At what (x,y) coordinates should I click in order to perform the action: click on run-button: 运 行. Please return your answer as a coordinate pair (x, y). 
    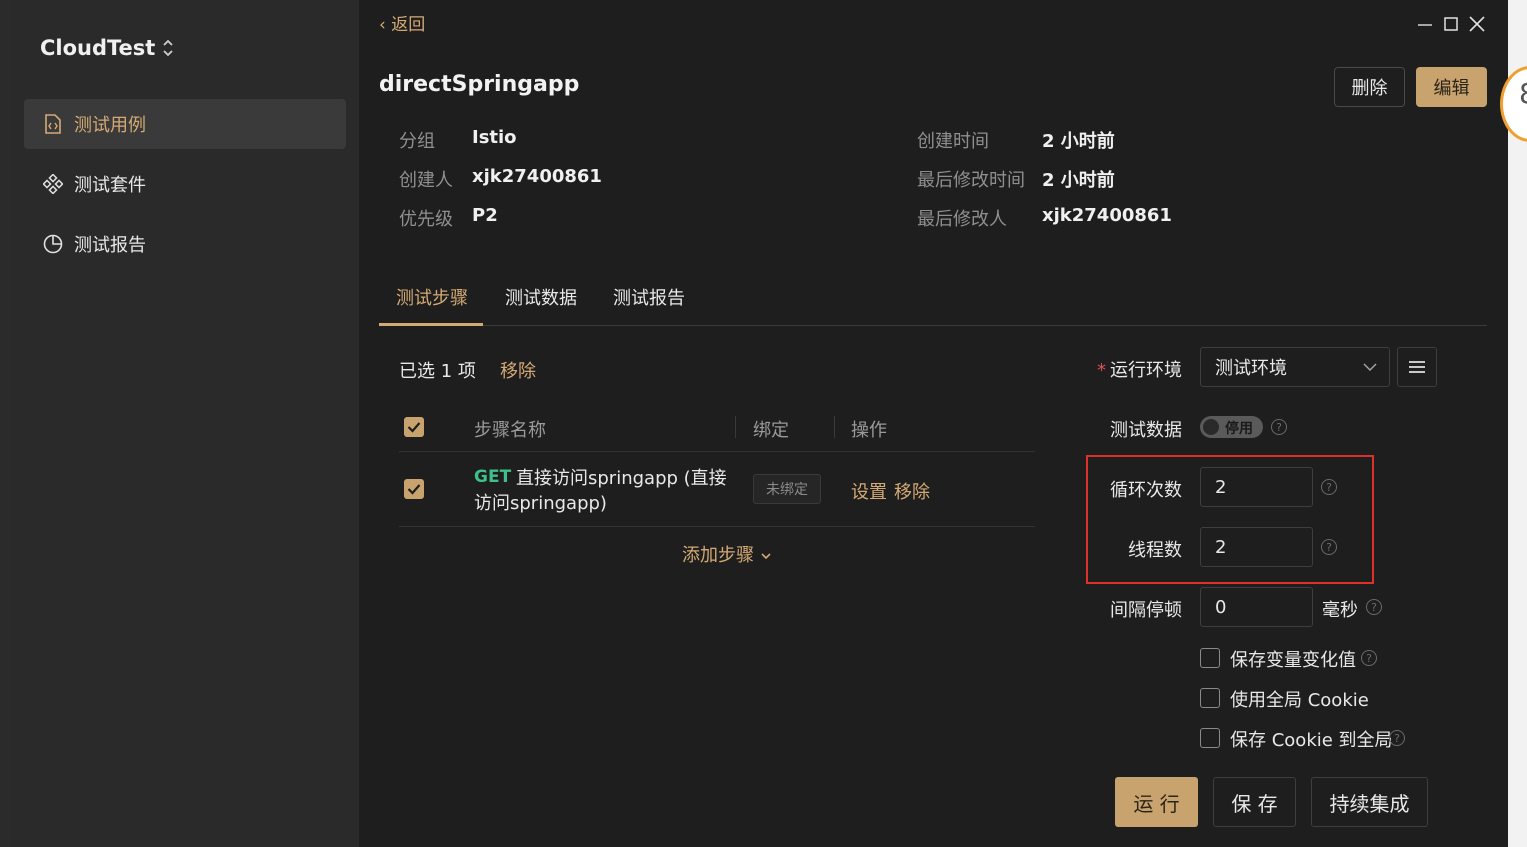
    Looking at the image, I should click on (1156, 802).